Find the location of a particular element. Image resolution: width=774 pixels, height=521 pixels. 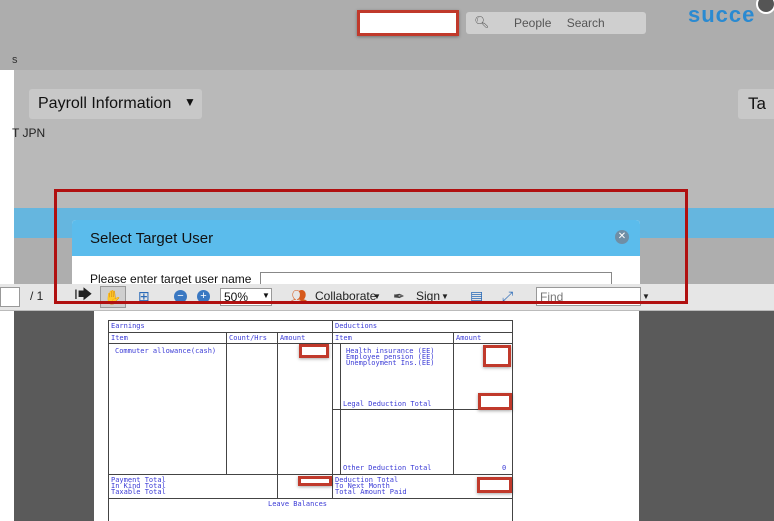

col-item-deductions: Item is located at coordinates (343, 338).